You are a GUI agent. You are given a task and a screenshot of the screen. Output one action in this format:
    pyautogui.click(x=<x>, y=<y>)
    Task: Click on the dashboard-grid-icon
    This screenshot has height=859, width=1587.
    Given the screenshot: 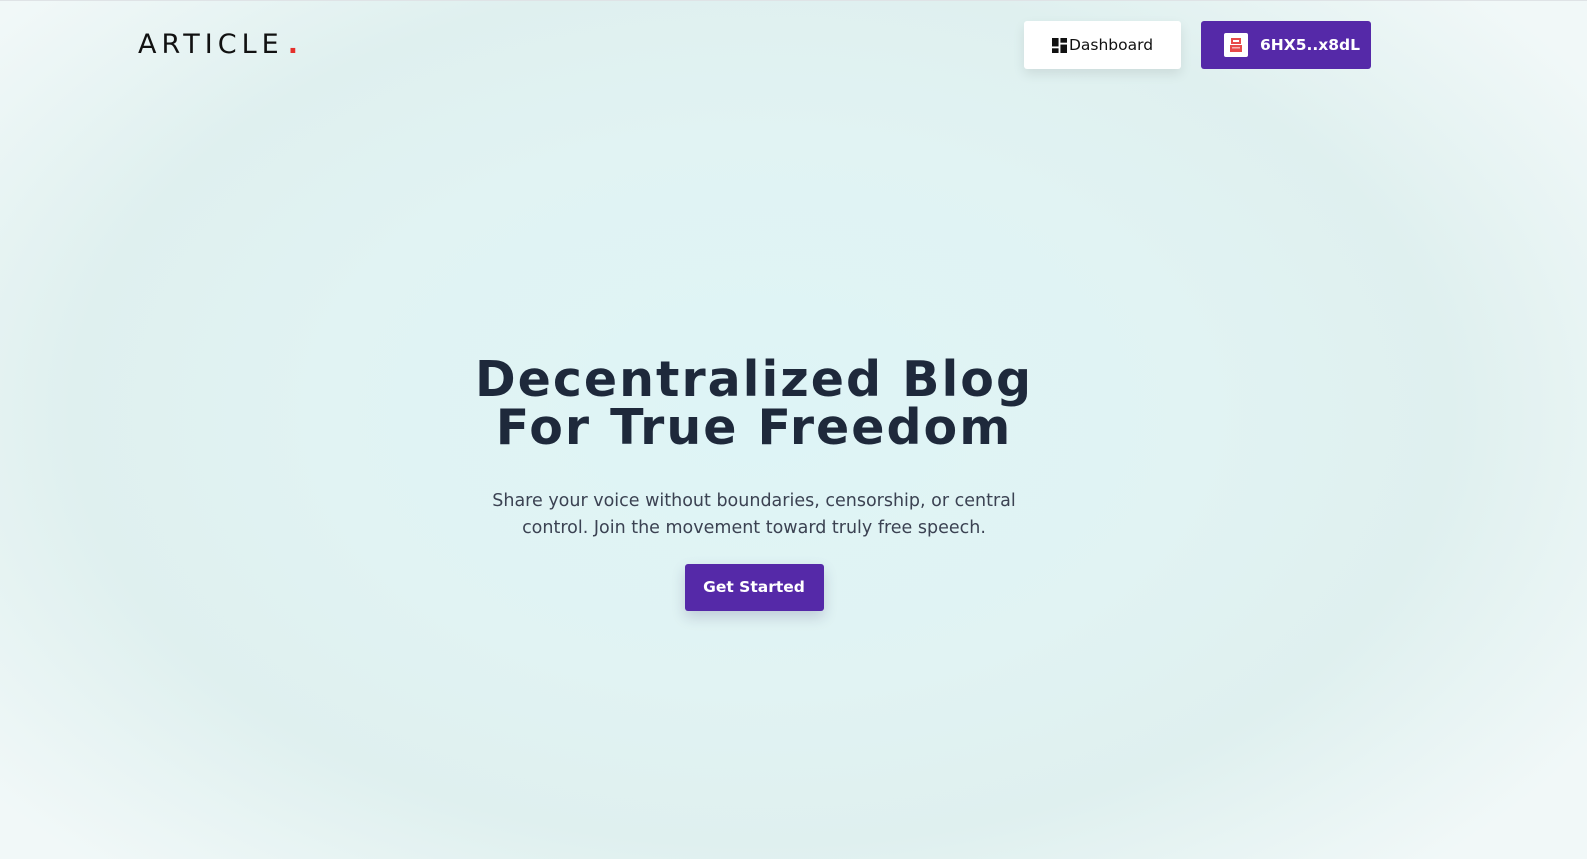 What is the action you would take?
    pyautogui.click(x=1059, y=45)
    